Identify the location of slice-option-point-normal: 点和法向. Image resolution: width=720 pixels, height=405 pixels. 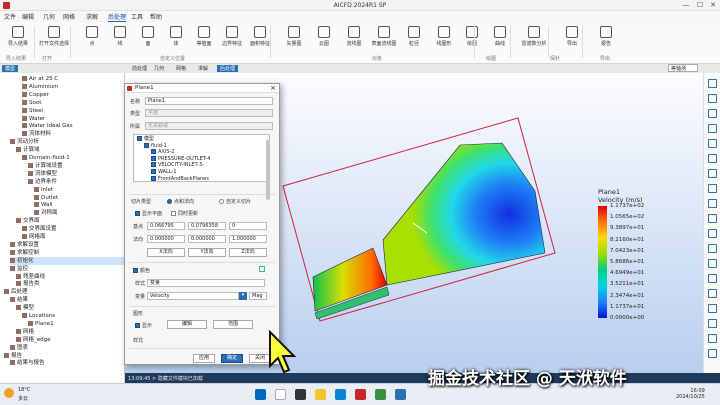
(180, 201).